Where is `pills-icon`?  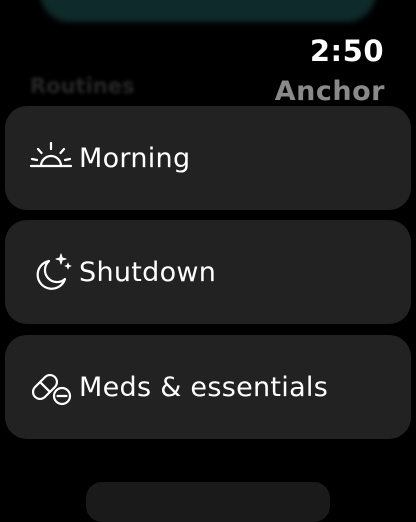 pills-icon is located at coordinates (51, 387).